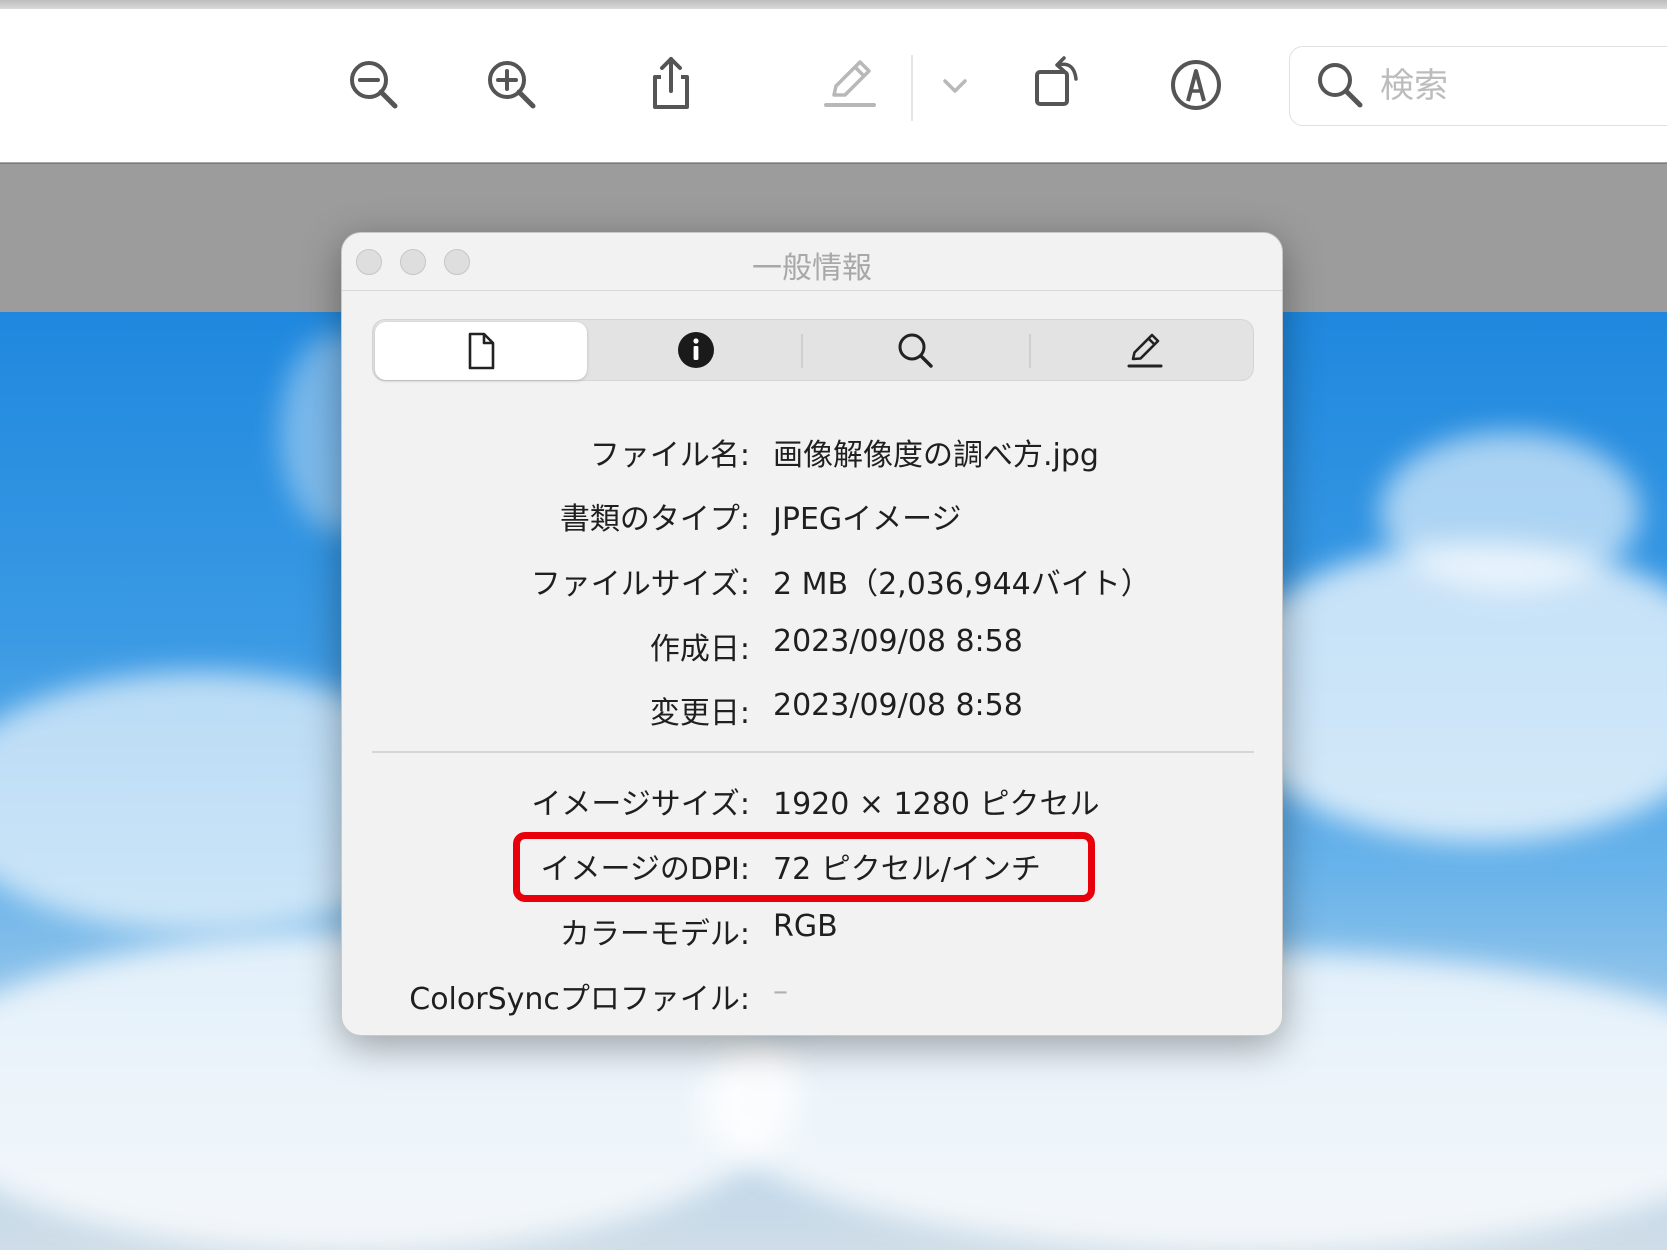 The height and width of the screenshot is (1250, 1667). What do you see at coordinates (936, 804) in the screenshot?
I see `info-value: 1920 × 1280 ピクセル` at bounding box center [936, 804].